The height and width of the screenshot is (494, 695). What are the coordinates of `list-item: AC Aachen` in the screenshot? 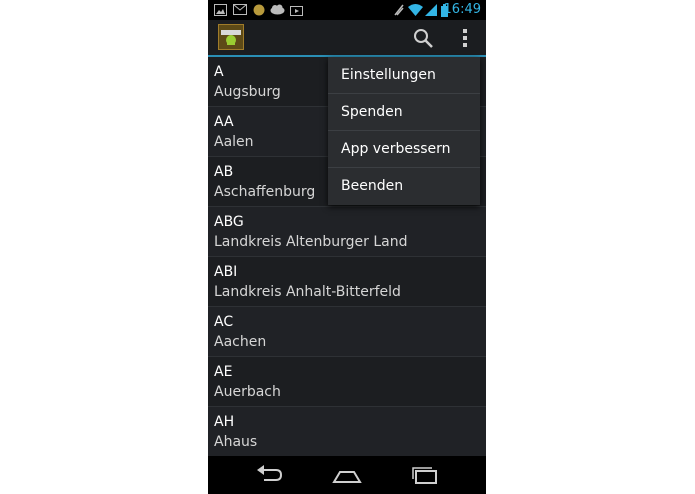 It's located at (347, 332).